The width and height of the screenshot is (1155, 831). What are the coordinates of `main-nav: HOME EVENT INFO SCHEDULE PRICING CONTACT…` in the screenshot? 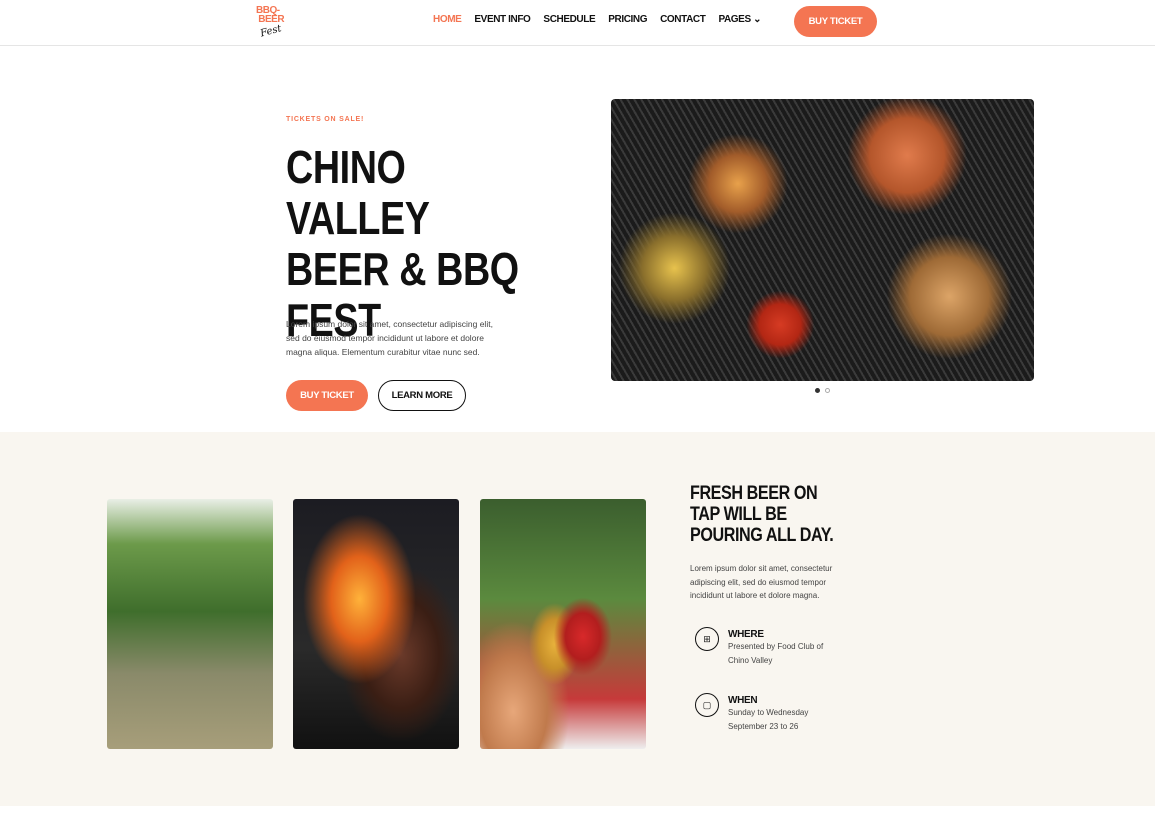 It's located at (597, 19).